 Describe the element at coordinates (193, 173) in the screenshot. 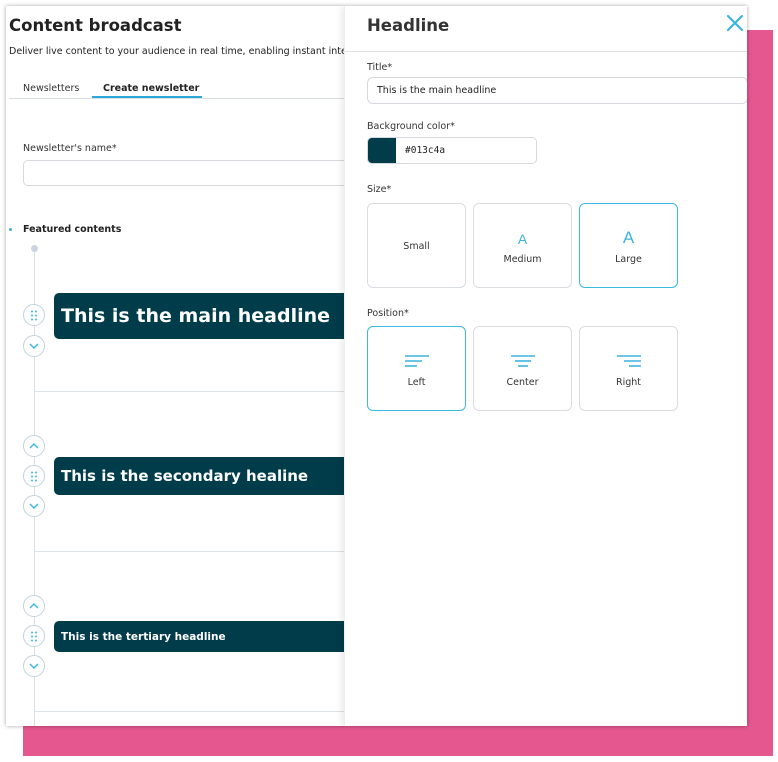

I see `newsletter-name-input` at that location.